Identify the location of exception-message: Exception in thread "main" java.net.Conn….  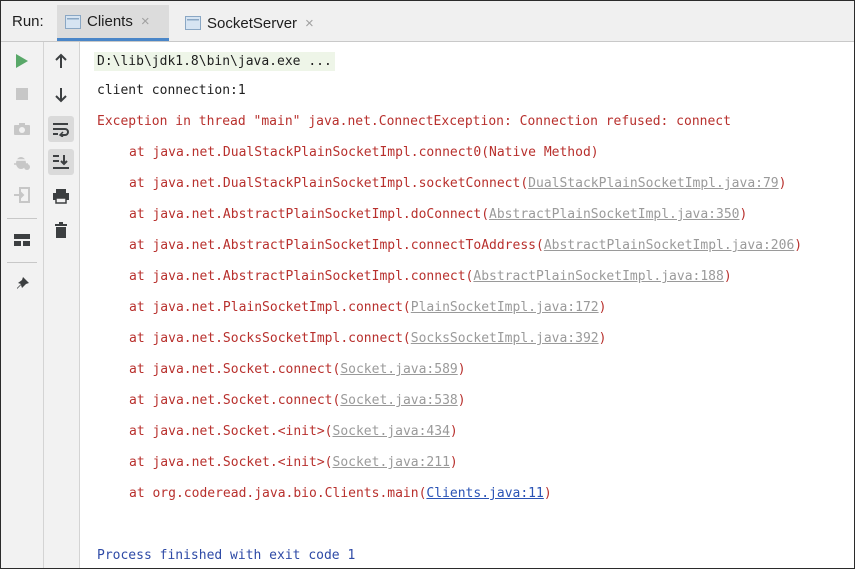
(414, 121).